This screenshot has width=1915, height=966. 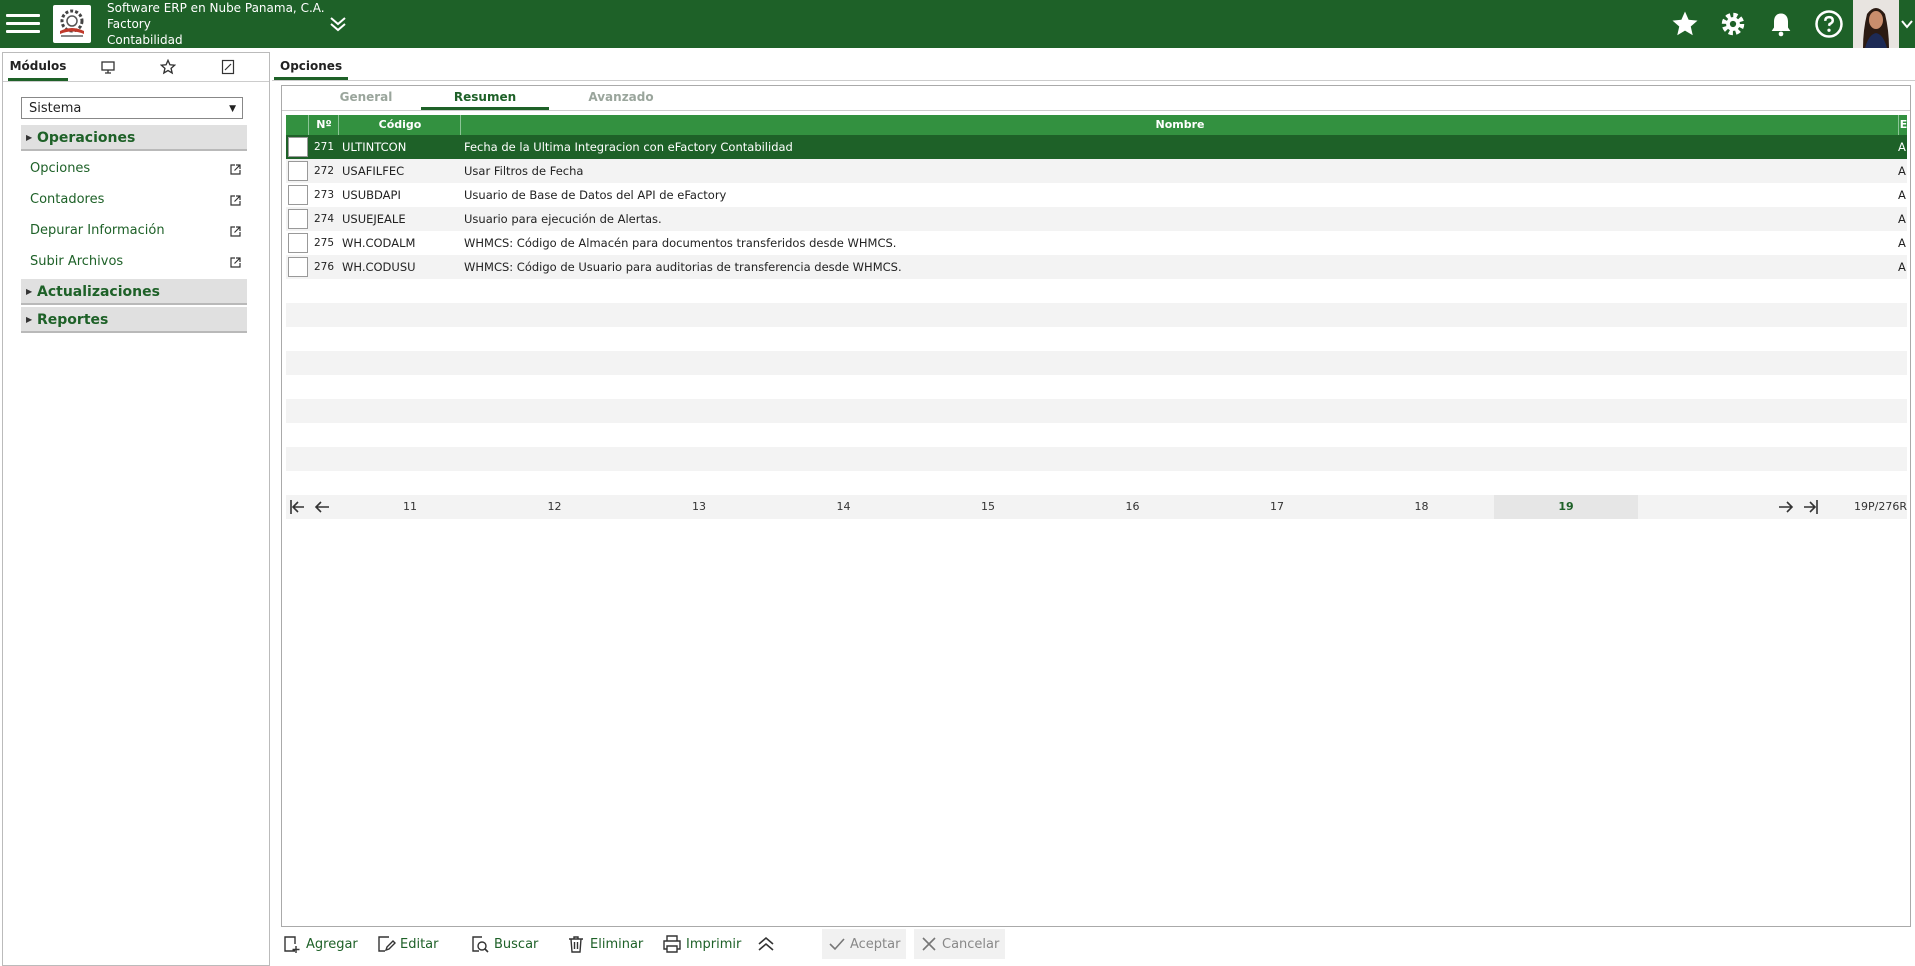 What do you see at coordinates (1685, 24) in the screenshot?
I see `star-icon` at bounding box center [1685, 24].